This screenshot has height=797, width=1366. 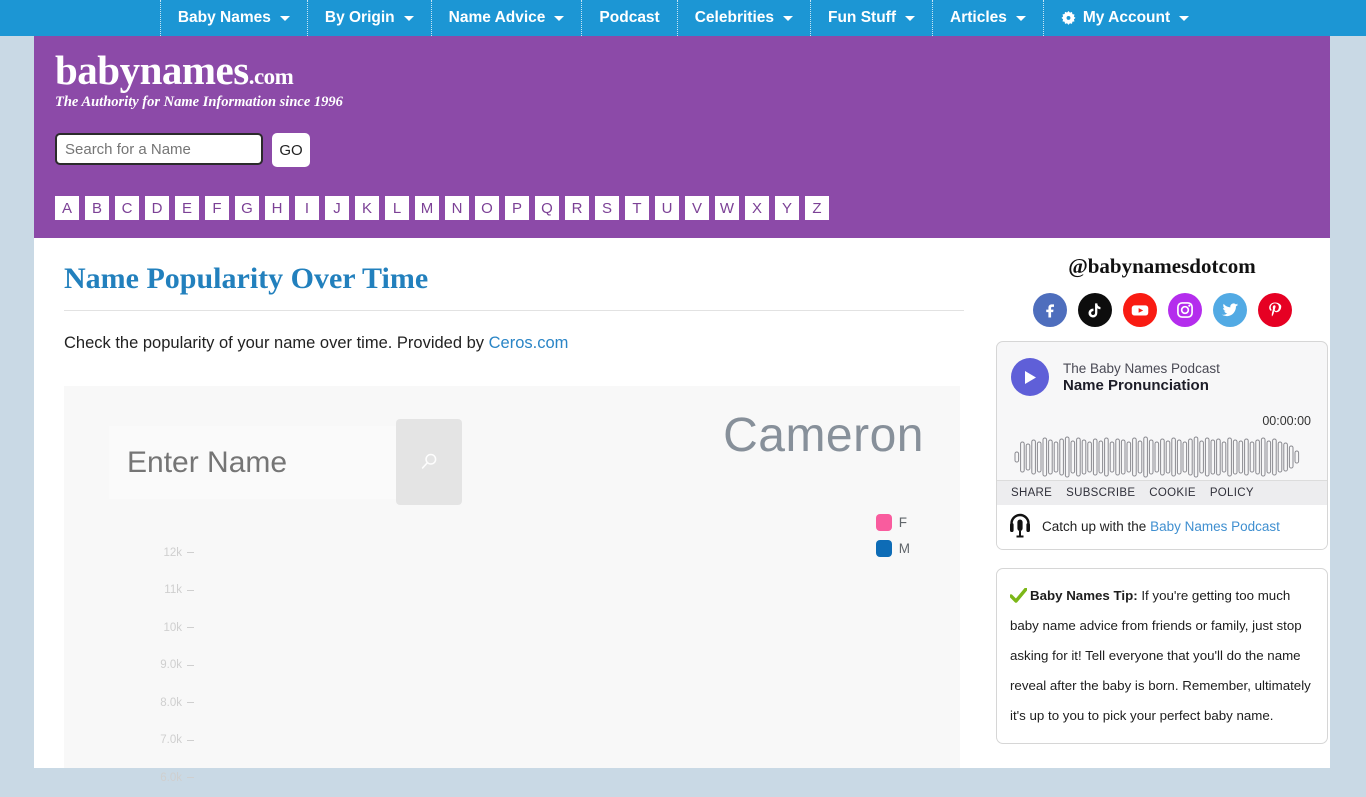 I want to click on legend-item-m: M, so click(x=892, y=548).